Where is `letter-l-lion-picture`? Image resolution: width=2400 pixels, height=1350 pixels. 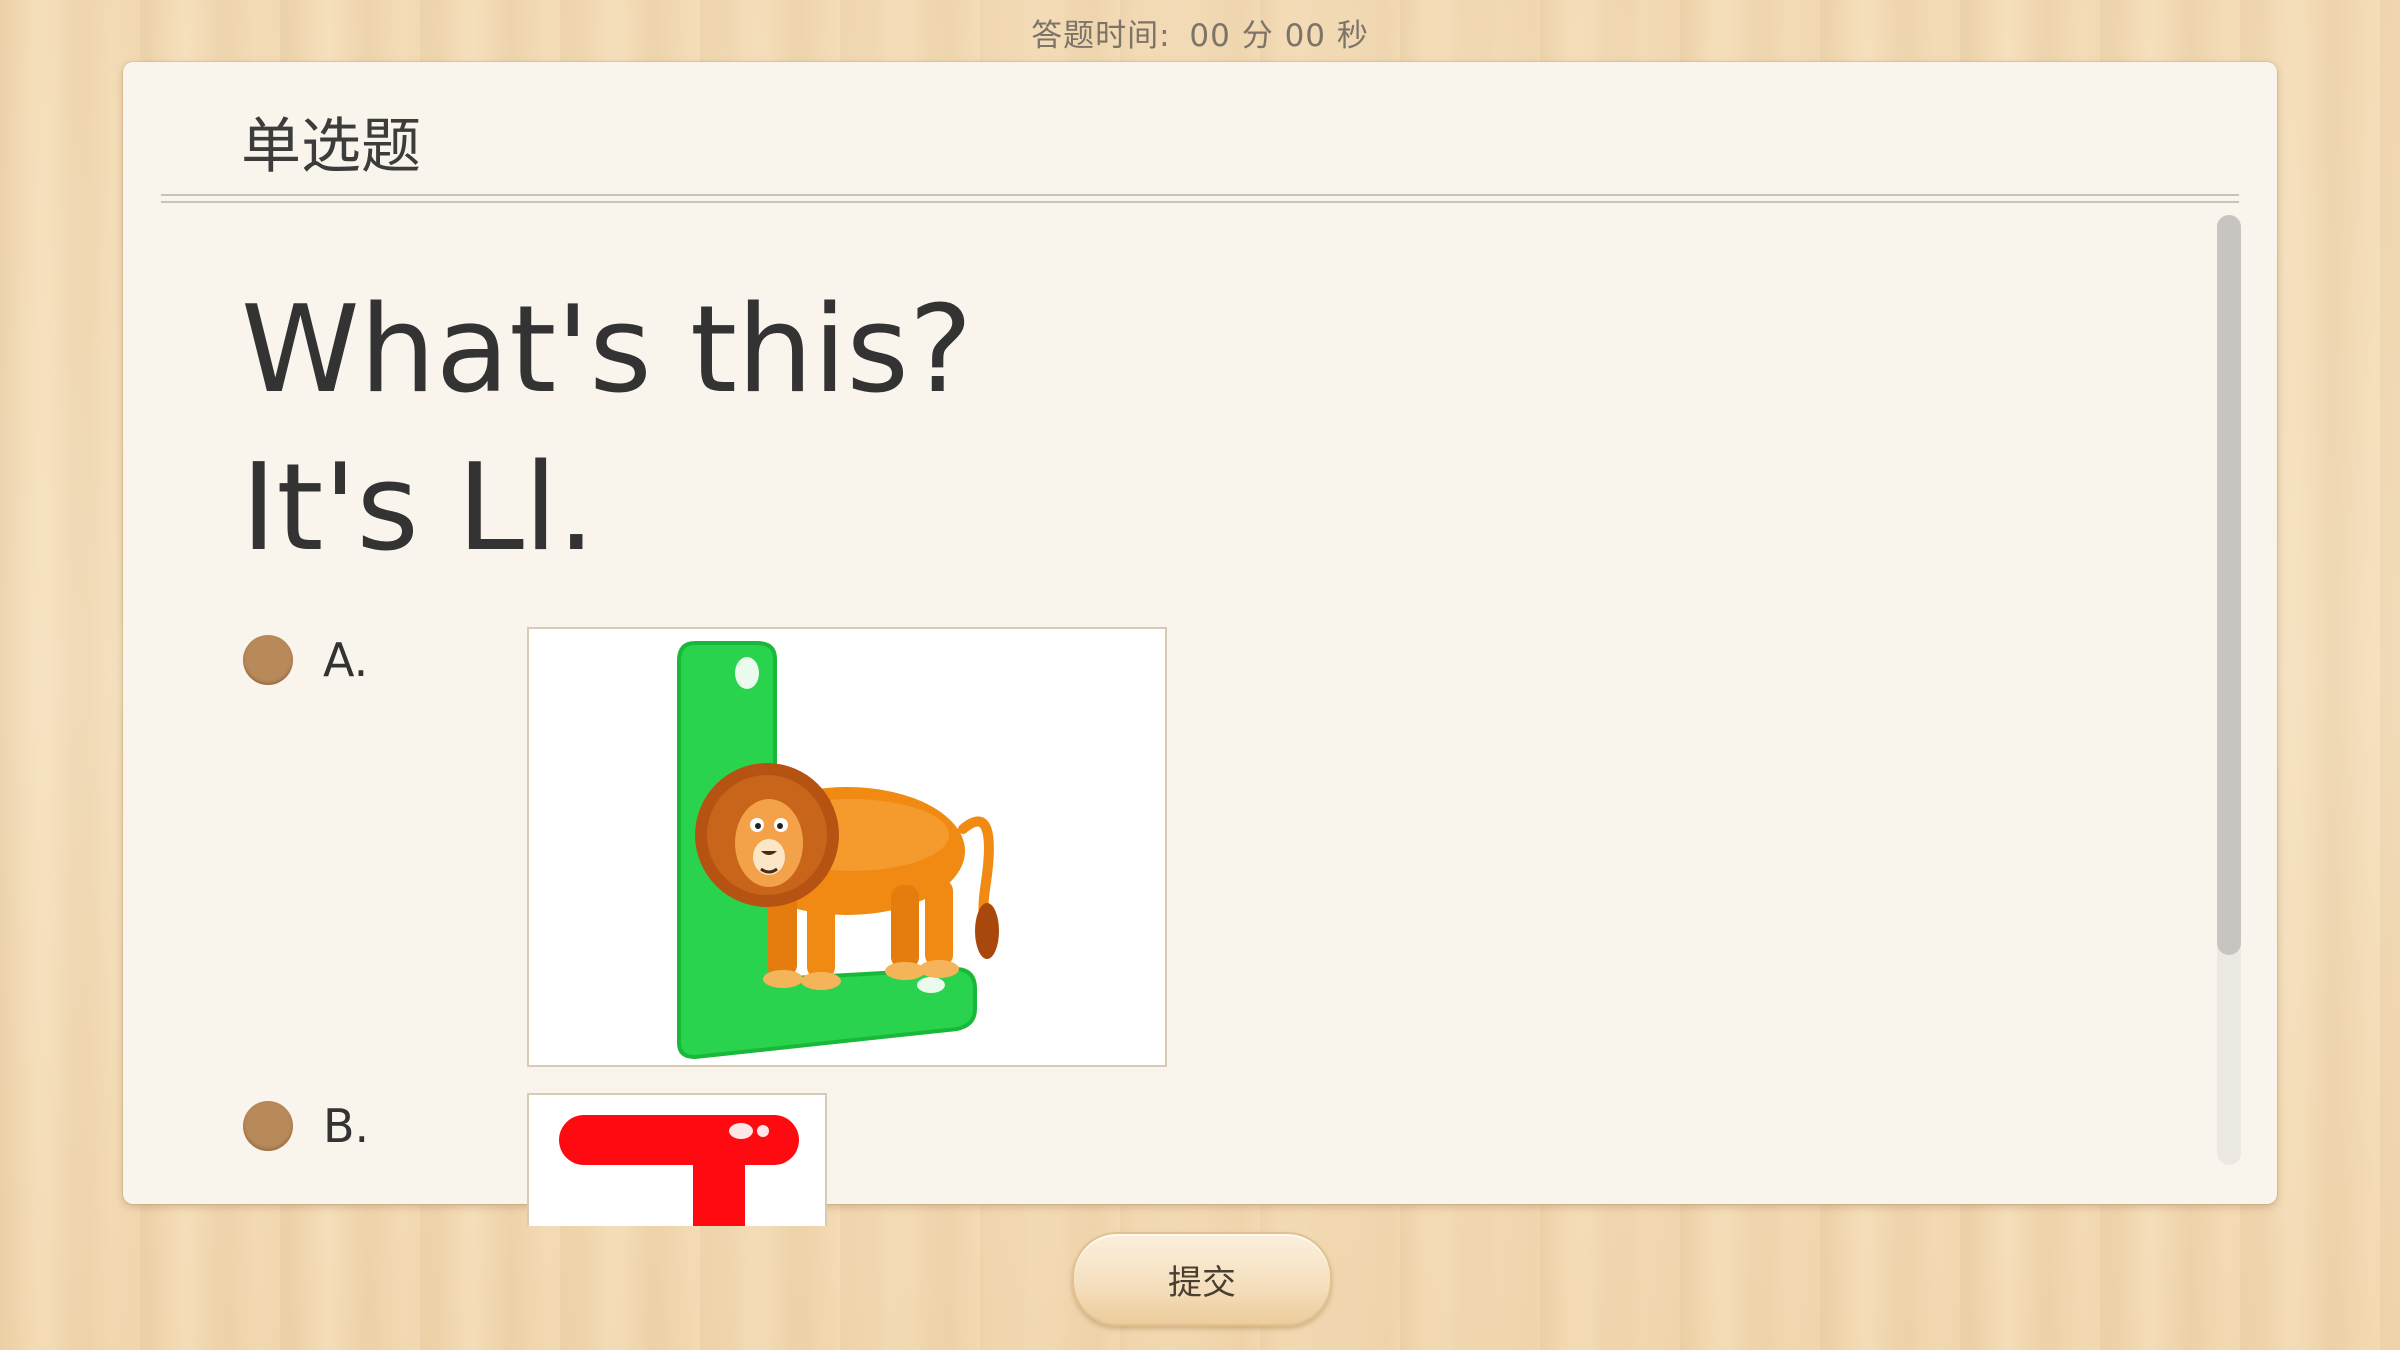
letter-l-lion-picture is located at coordinates (838, 850).